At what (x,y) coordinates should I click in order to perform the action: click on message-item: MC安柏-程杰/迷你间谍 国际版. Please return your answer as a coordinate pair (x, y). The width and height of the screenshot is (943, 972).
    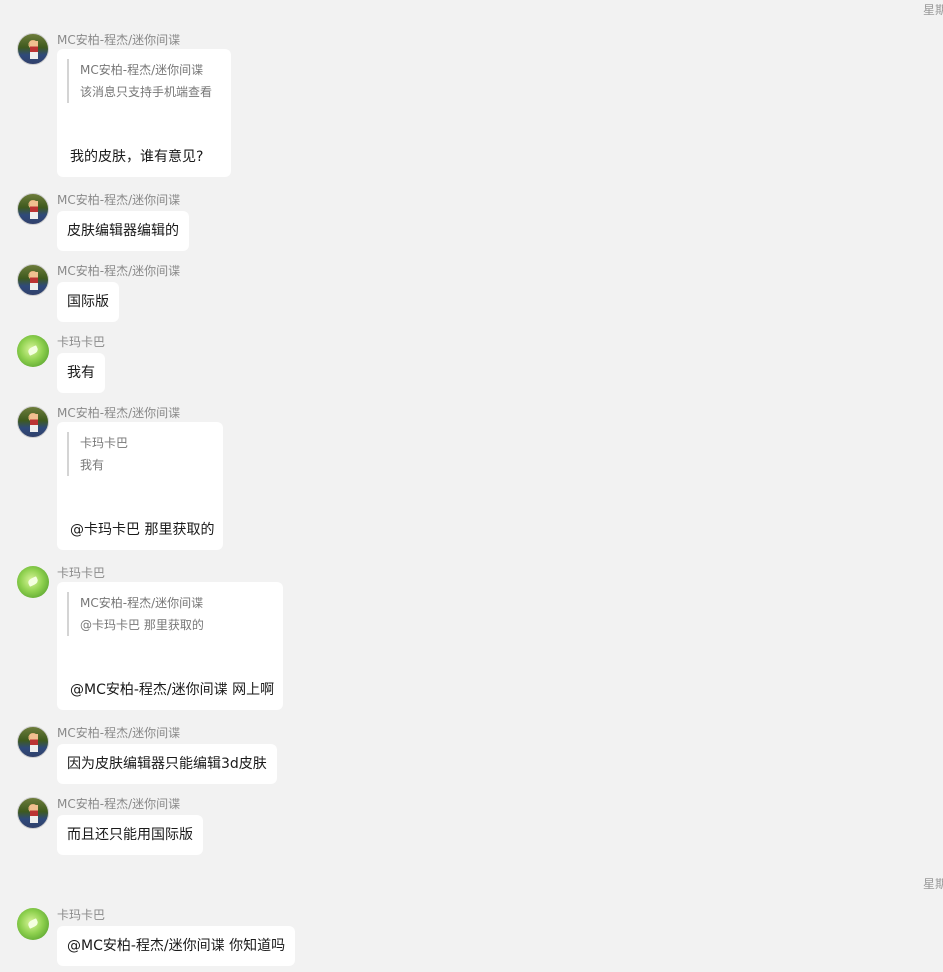
    Looking at the image, I should click on (117, 292).